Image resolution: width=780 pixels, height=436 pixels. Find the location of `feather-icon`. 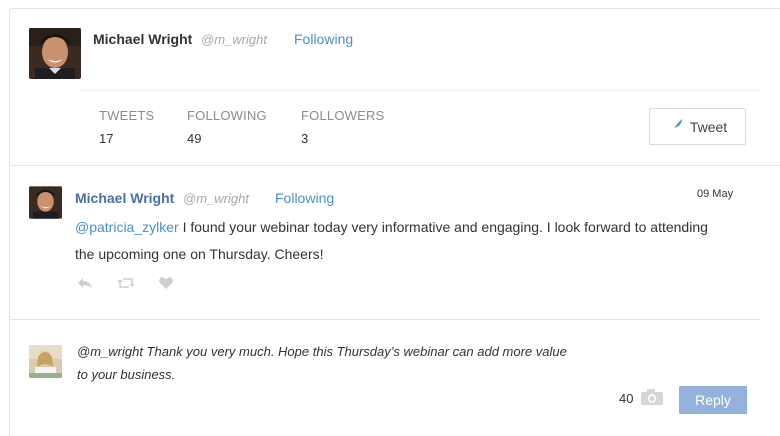

feather-icon is located at coordinates (676, 126).